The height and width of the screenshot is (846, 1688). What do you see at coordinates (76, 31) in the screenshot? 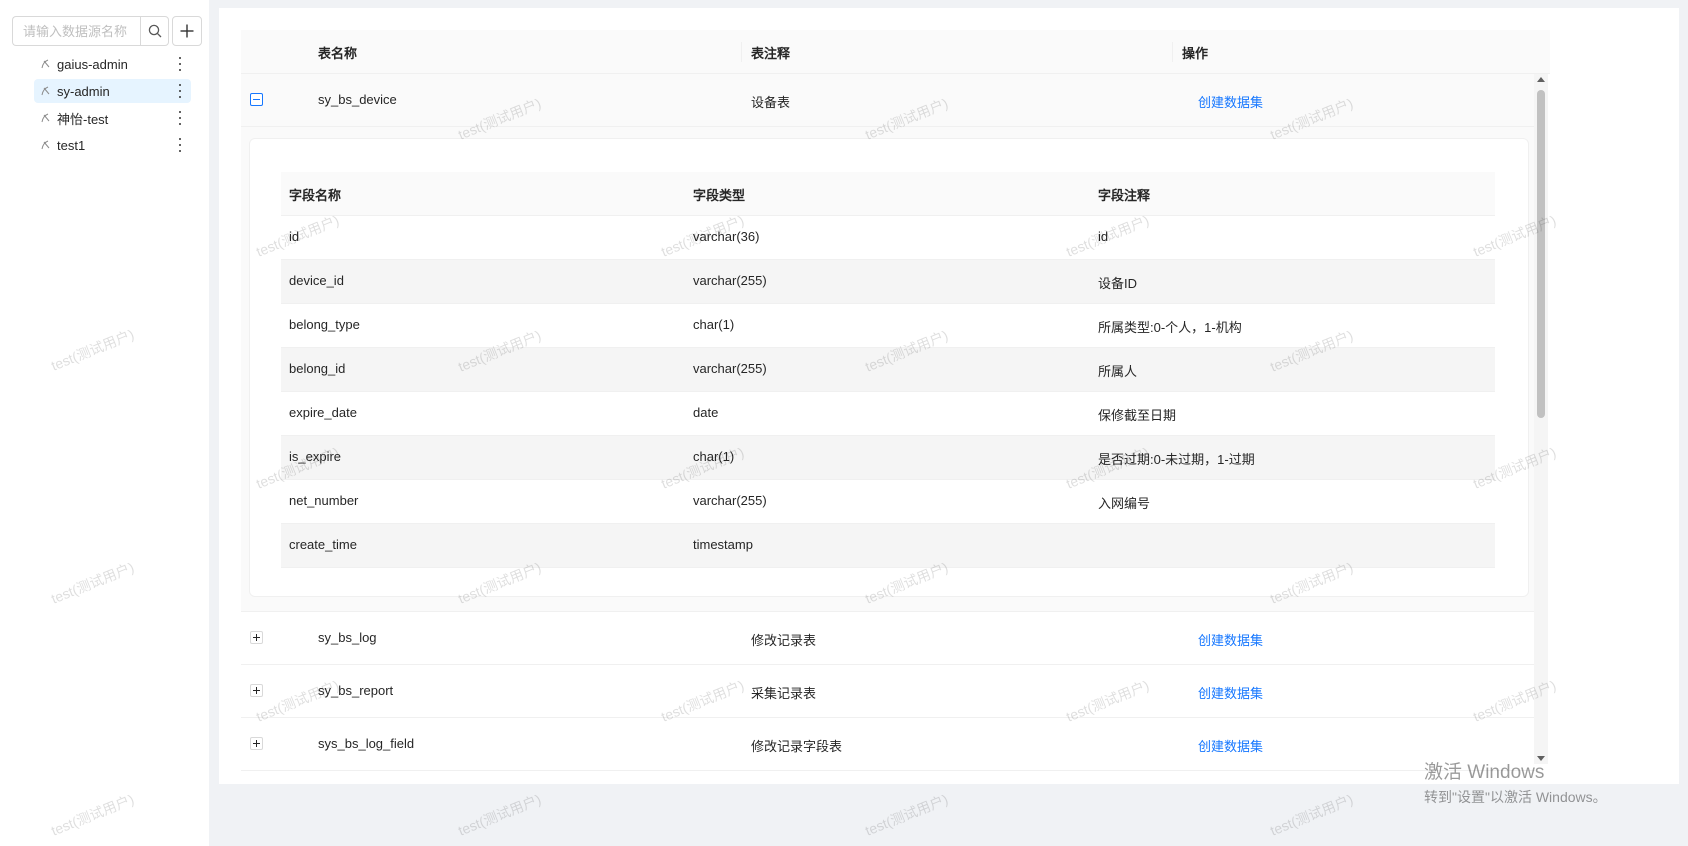
I see `datasource-search-input` at bounding box center [76, 31].